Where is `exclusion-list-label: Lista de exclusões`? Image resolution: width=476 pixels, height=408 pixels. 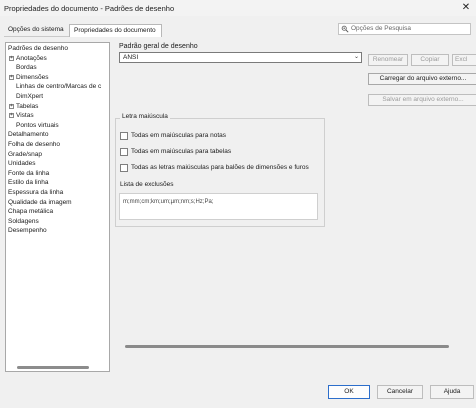
exclusion-list-label: Lista de exclusões is located at coordinates (147, 184).